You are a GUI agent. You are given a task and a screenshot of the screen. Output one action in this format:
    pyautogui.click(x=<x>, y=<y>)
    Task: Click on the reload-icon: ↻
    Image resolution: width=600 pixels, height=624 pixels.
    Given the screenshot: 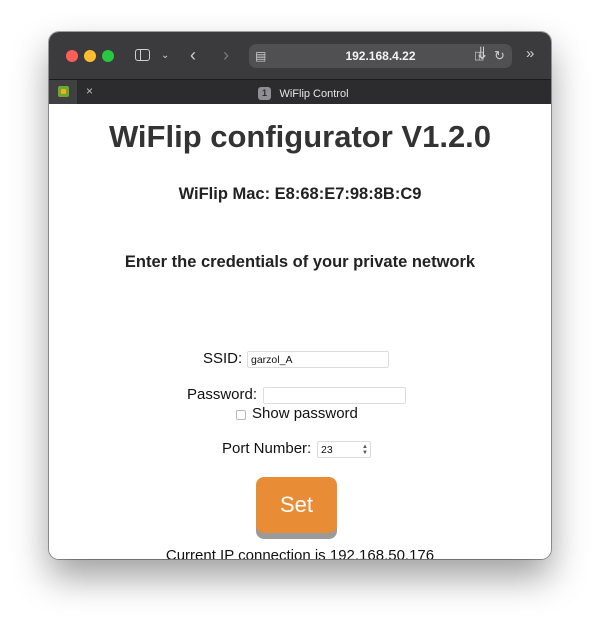 What is the action you would take?
    pyautogui.click(x=499, y=56)
    